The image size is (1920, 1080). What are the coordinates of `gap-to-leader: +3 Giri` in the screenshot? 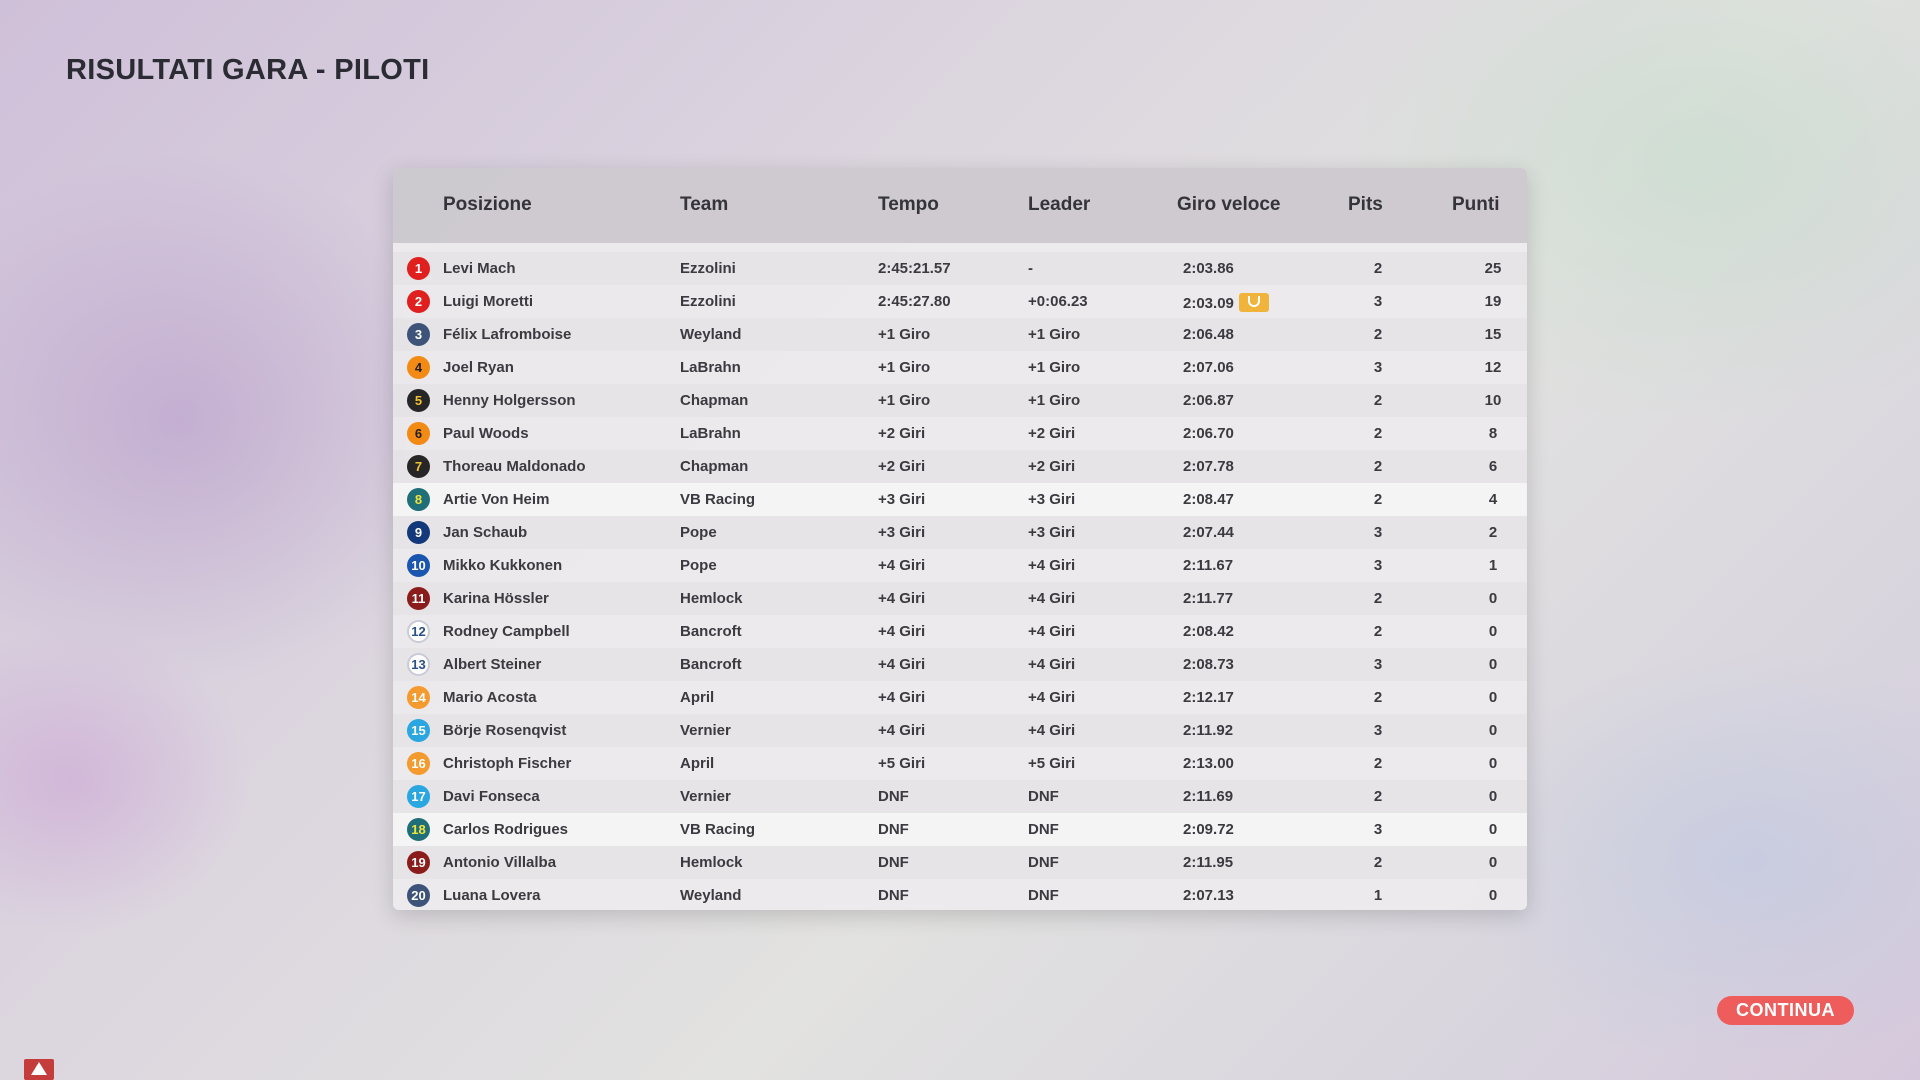 It's located at (1052, 532).